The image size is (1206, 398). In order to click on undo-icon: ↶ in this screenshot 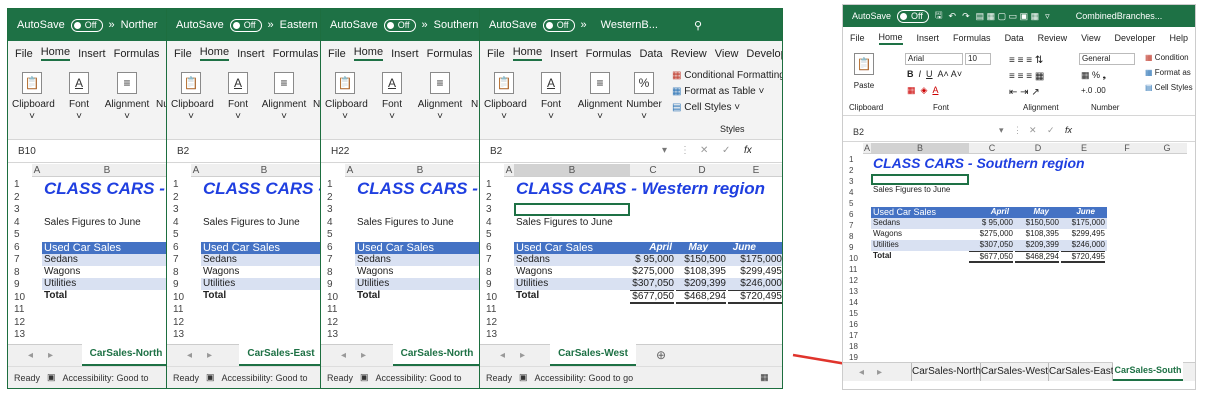, I will do `click(953, 16)`.